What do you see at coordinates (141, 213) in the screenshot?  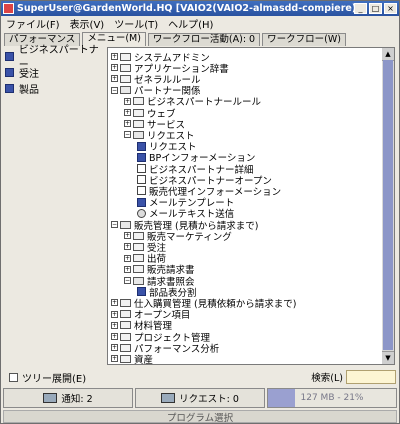 I see `process-icon` at bounding box center [141, 213].